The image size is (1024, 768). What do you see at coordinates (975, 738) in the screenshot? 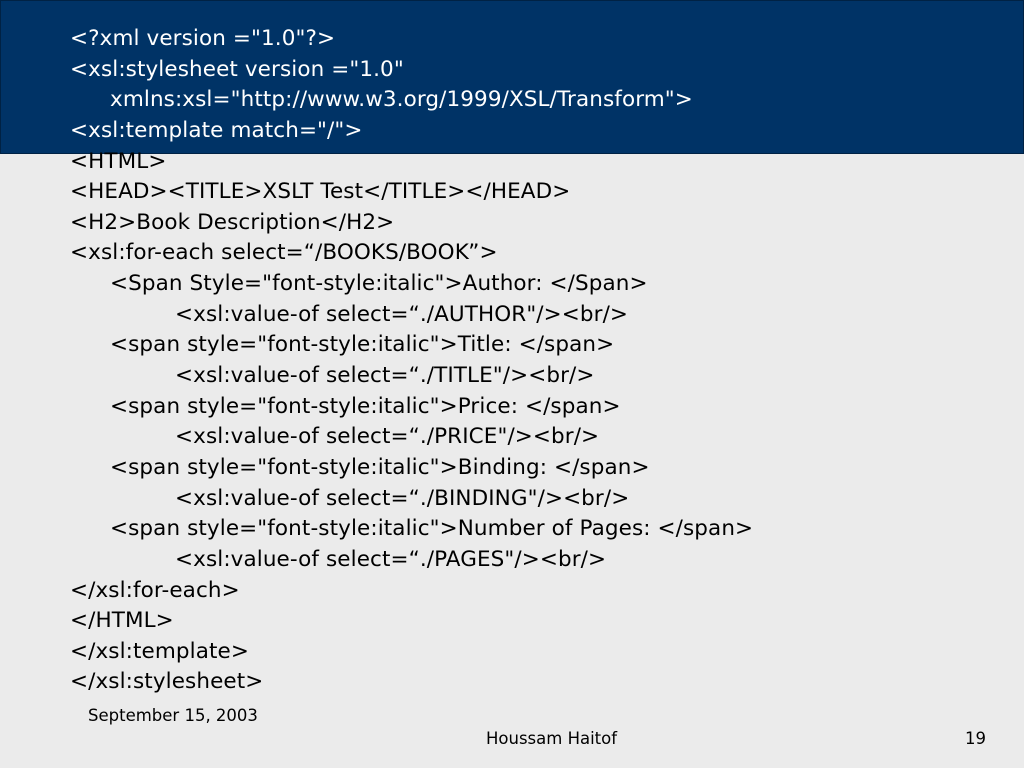
I see `slide-number: 19` at bounding box center [975, 738].